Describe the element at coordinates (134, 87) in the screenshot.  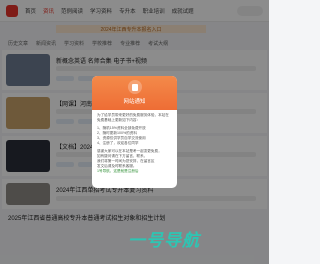
I see `document-icon` at that location.